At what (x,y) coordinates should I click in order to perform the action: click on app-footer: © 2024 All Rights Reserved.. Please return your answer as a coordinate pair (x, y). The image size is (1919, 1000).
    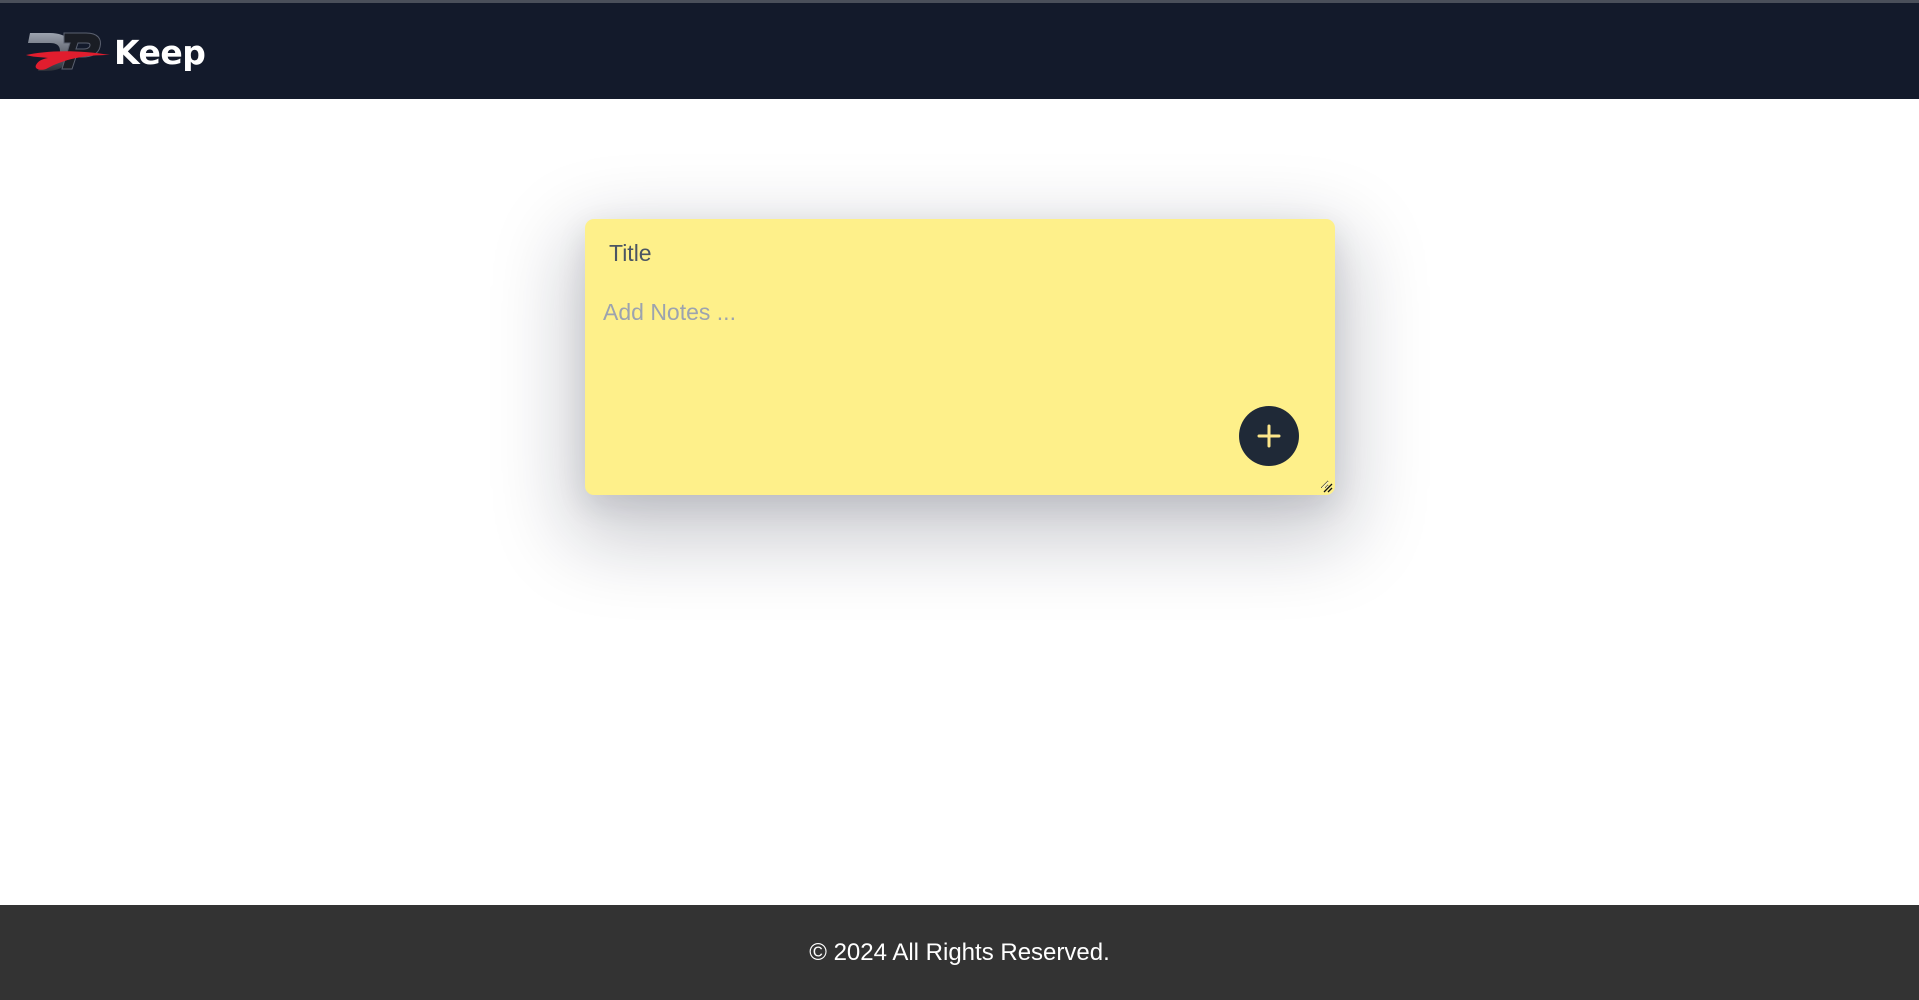
    Looking at the image, I should click on (959, 952).